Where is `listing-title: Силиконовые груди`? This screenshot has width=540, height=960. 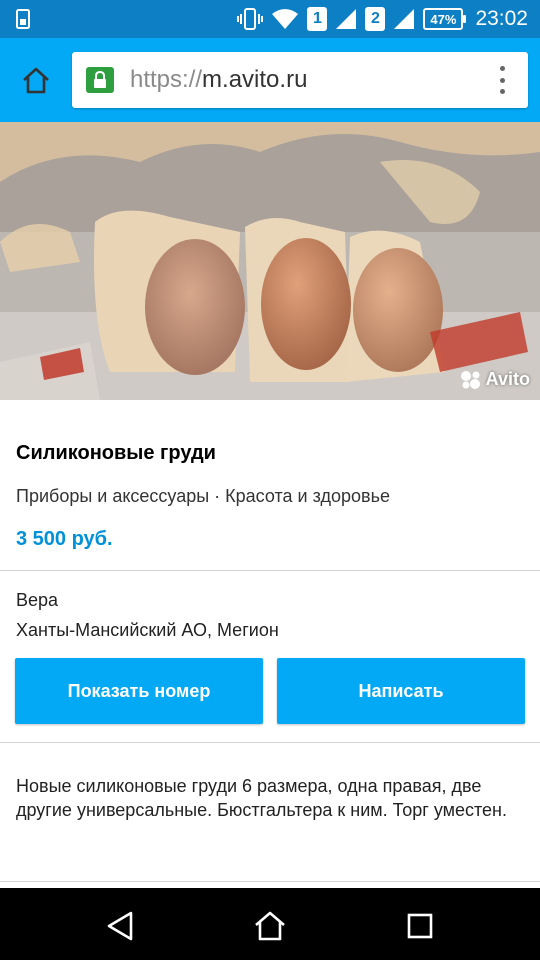
listing-title: Силиконовые груди is located at coordinates (116, 453).